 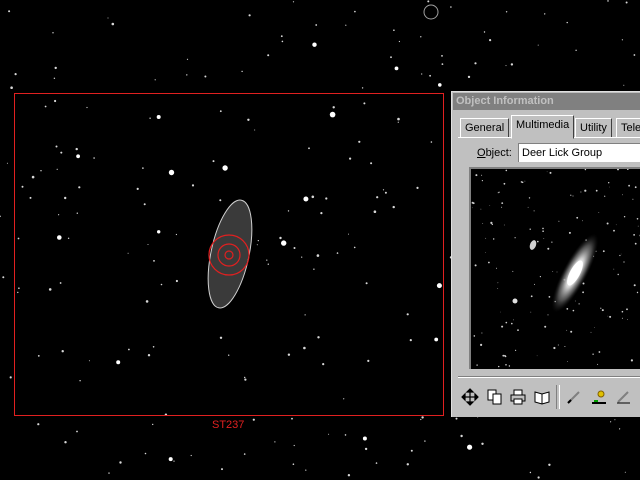 What do you see at coordinates (228, 425) in the screenshot?
I see `fov-label: ST237` at bounding box center [228, 425].